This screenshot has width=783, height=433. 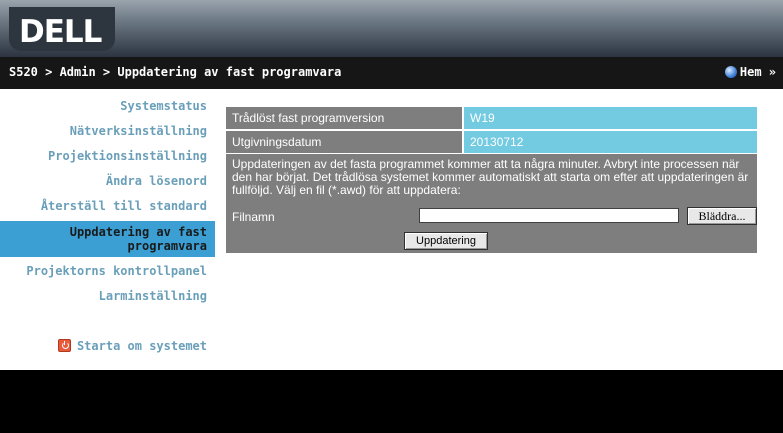 I want to click on filename-input, so click(x=549, y=215).